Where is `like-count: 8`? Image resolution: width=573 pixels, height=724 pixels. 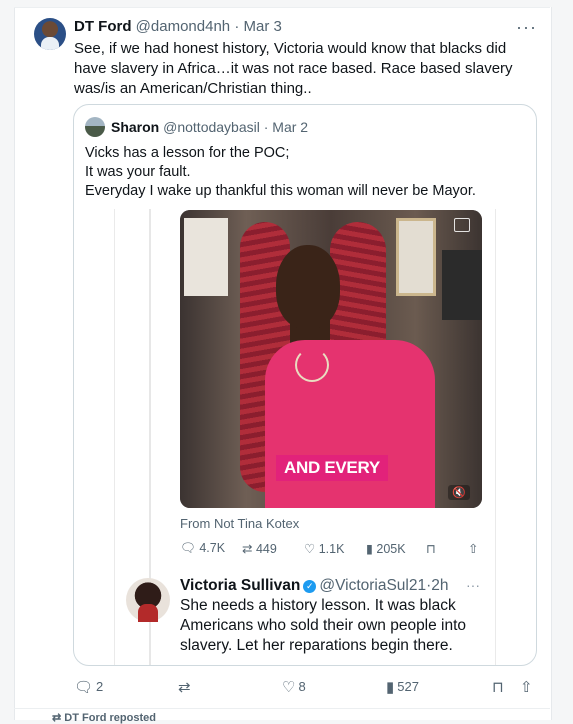 like-count: 8 is located at coordinates (302, 686).